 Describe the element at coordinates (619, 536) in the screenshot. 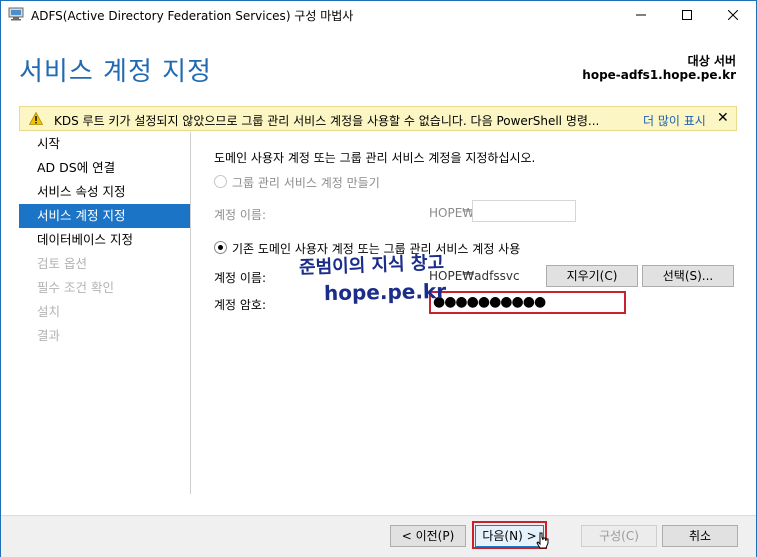

I see `configure-button: 구성(C)` at that location.